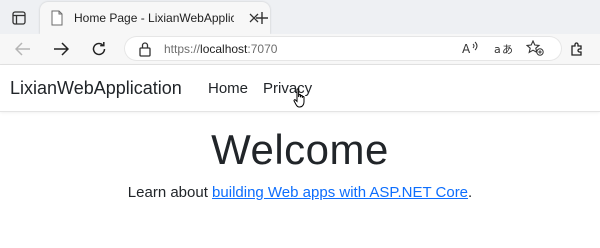 The image size is (600, 248). I want to click on translate-icon: aあ, so click(503, 48).